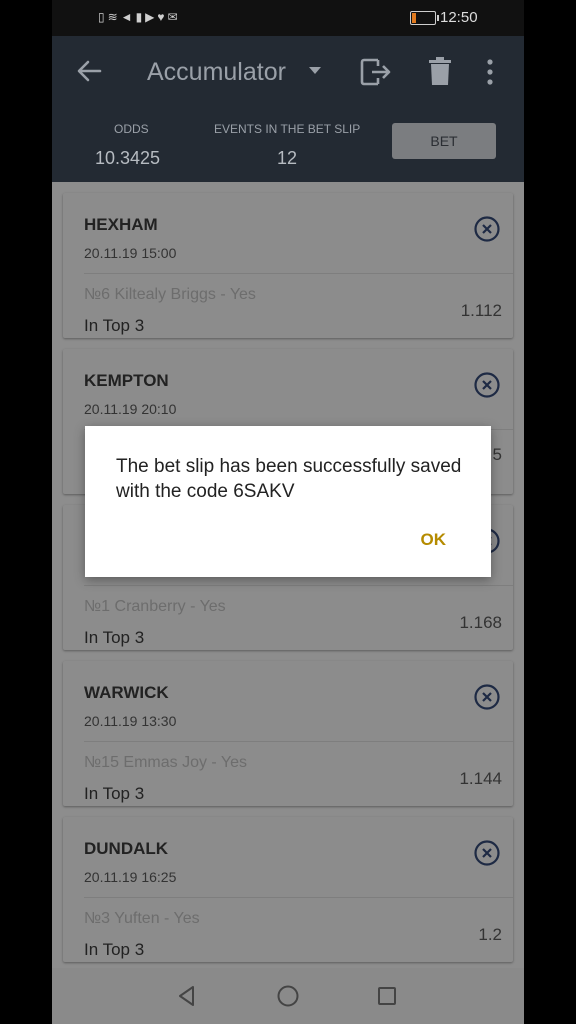  I want to click on bet-button: BET, so click(444, 141).